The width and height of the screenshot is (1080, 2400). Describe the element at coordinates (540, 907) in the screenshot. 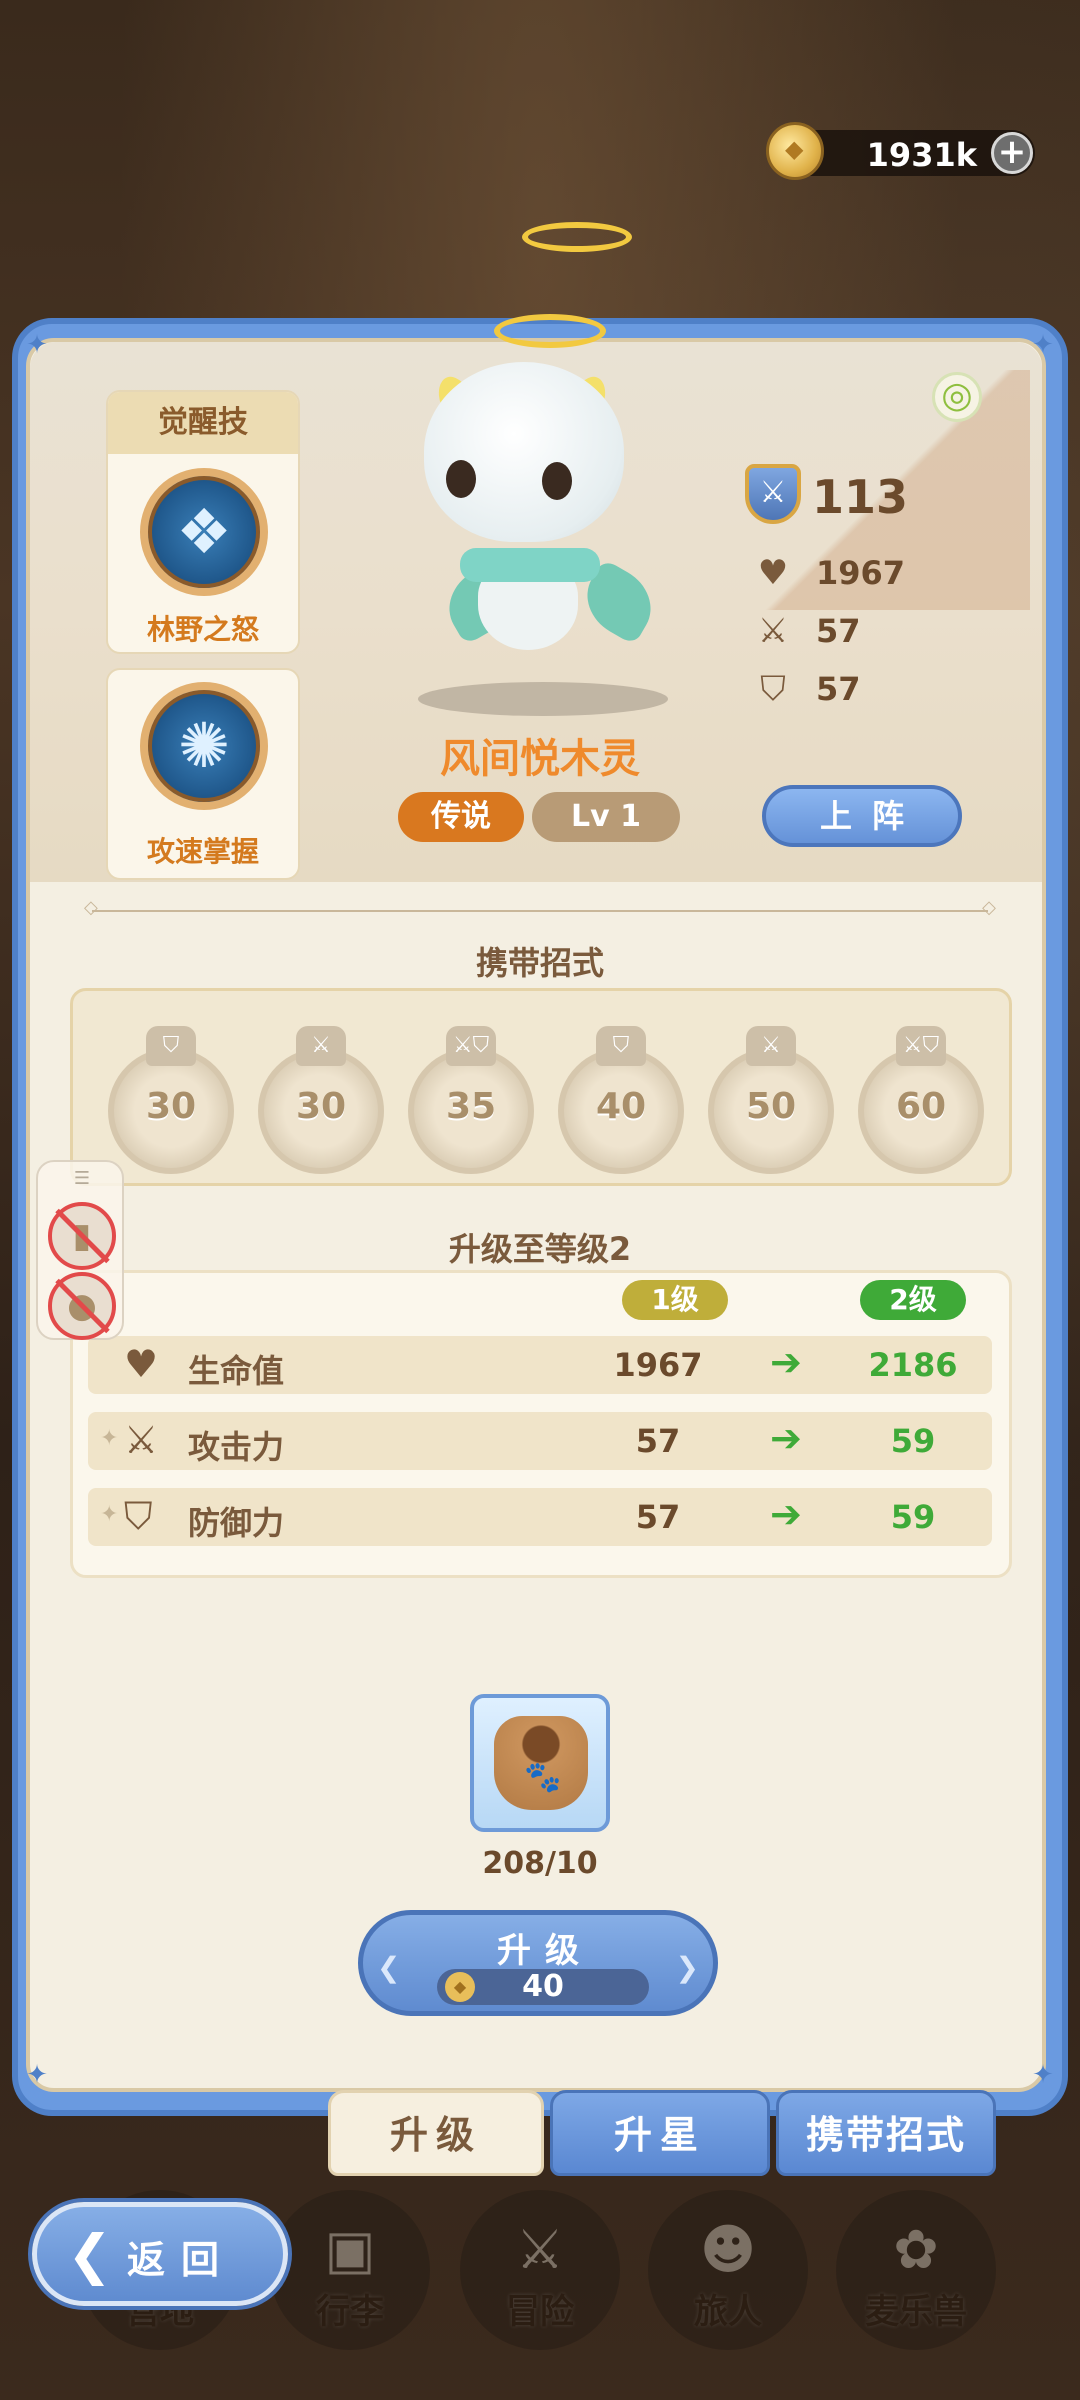

I see `section-divider` at that location.